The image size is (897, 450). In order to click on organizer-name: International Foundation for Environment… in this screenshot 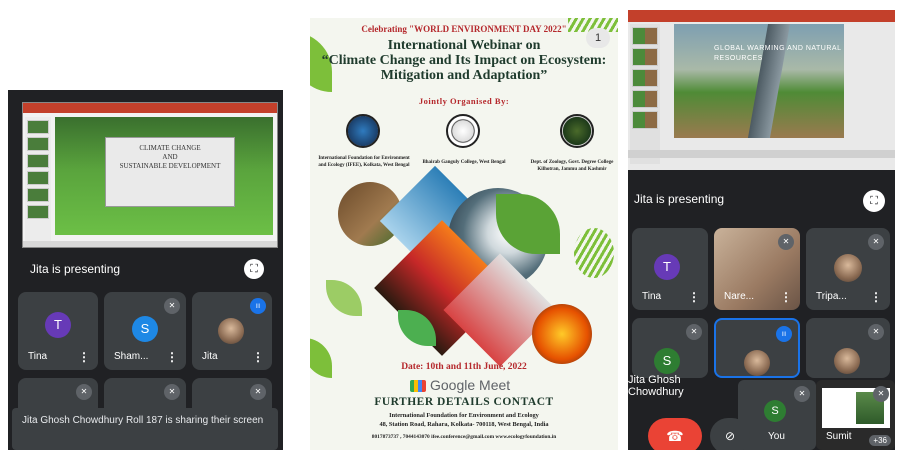, I will do `click(364, 162)`.